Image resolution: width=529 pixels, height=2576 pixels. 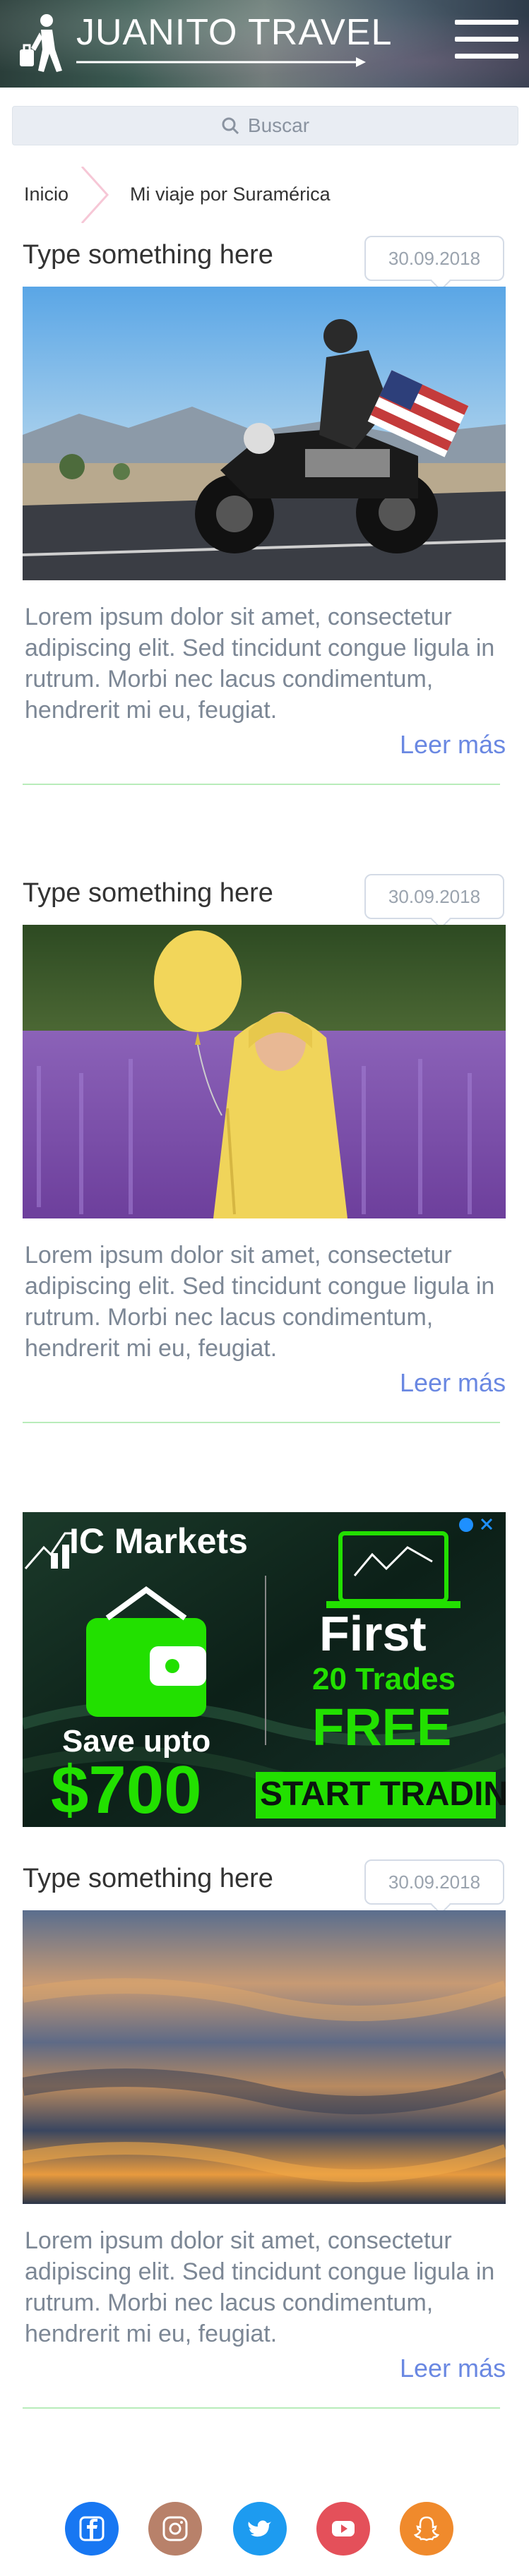 What do you see at coordinates (382, 1727) in the screenshot?
I see `ad-free: FREE` at bounding box center [382, 1727].